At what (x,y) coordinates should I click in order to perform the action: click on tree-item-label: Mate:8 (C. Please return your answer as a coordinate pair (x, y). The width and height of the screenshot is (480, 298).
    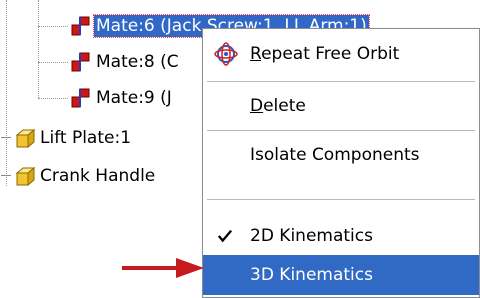
    Looking at the image, I should click on (137, 62).